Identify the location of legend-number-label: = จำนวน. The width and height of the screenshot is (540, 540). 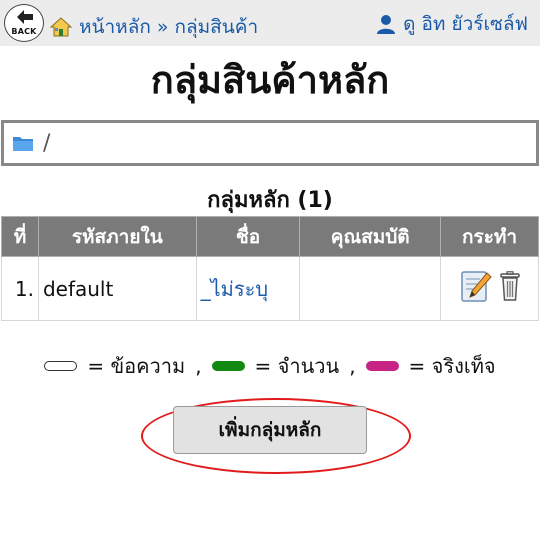
(297, 366).